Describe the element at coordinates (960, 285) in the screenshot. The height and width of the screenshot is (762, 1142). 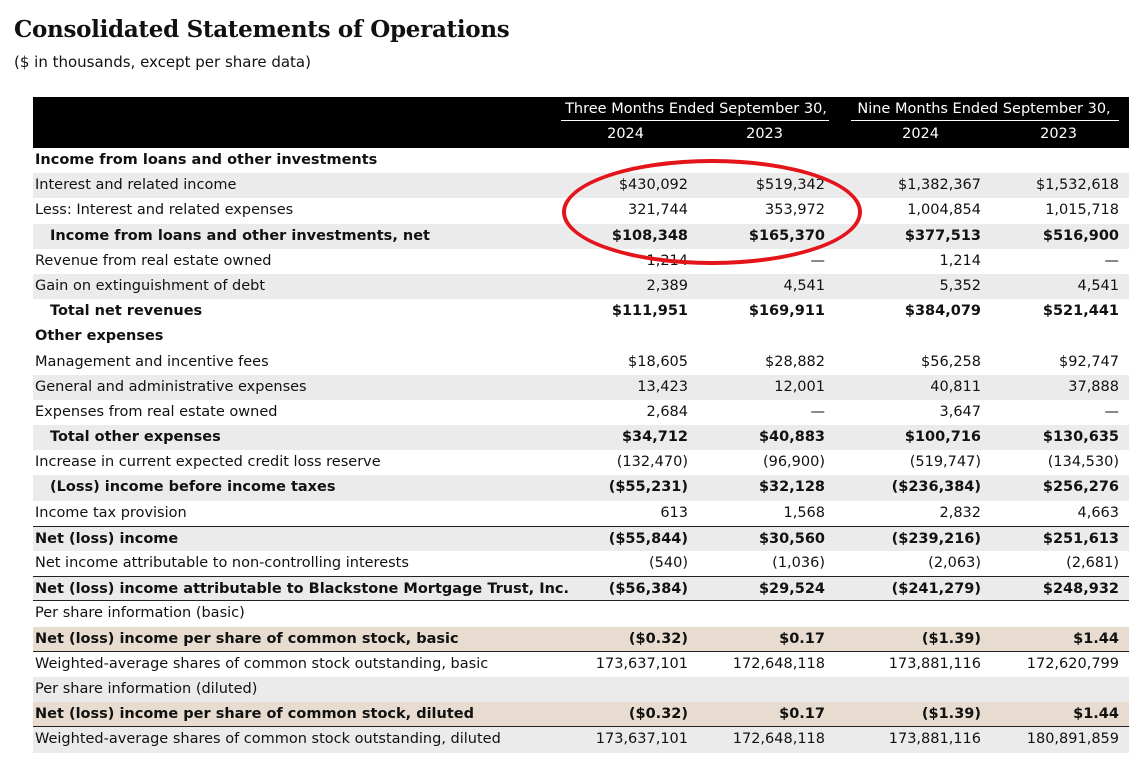
I see `row-value: 5,352` at that location.